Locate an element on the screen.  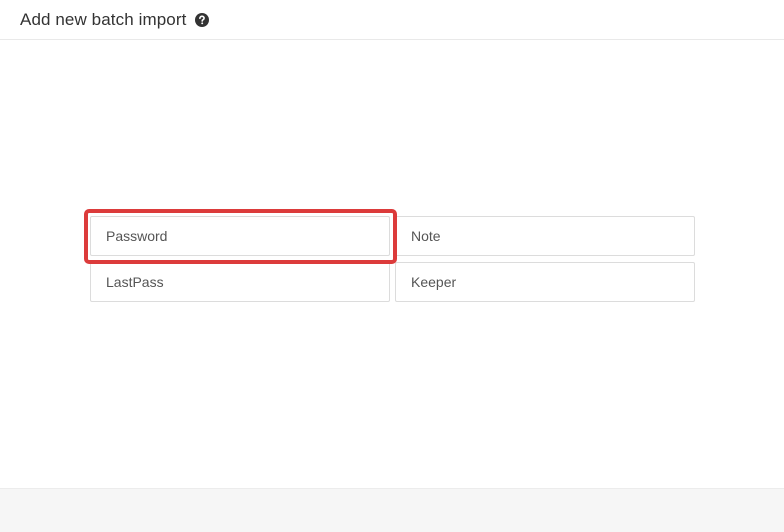
question-circle-icon is located at coordinates (202, 19).